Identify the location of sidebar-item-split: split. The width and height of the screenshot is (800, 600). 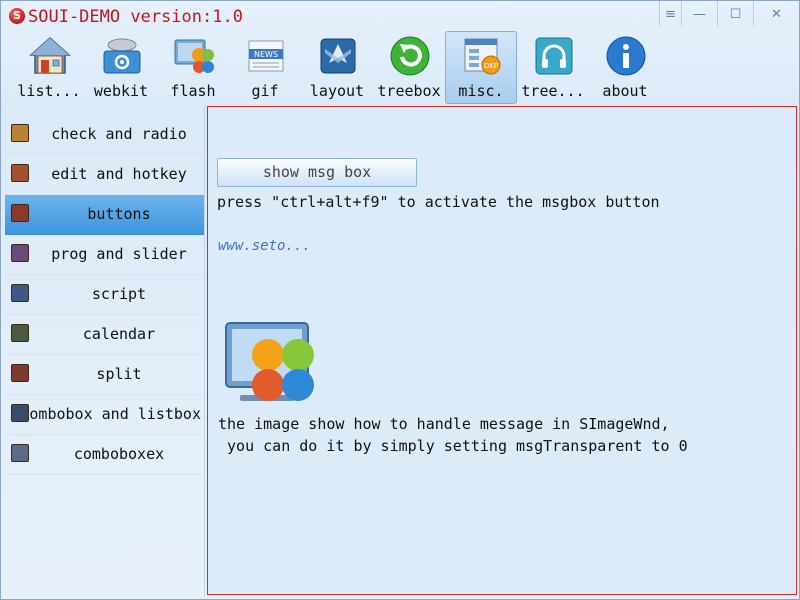
(105, 375).